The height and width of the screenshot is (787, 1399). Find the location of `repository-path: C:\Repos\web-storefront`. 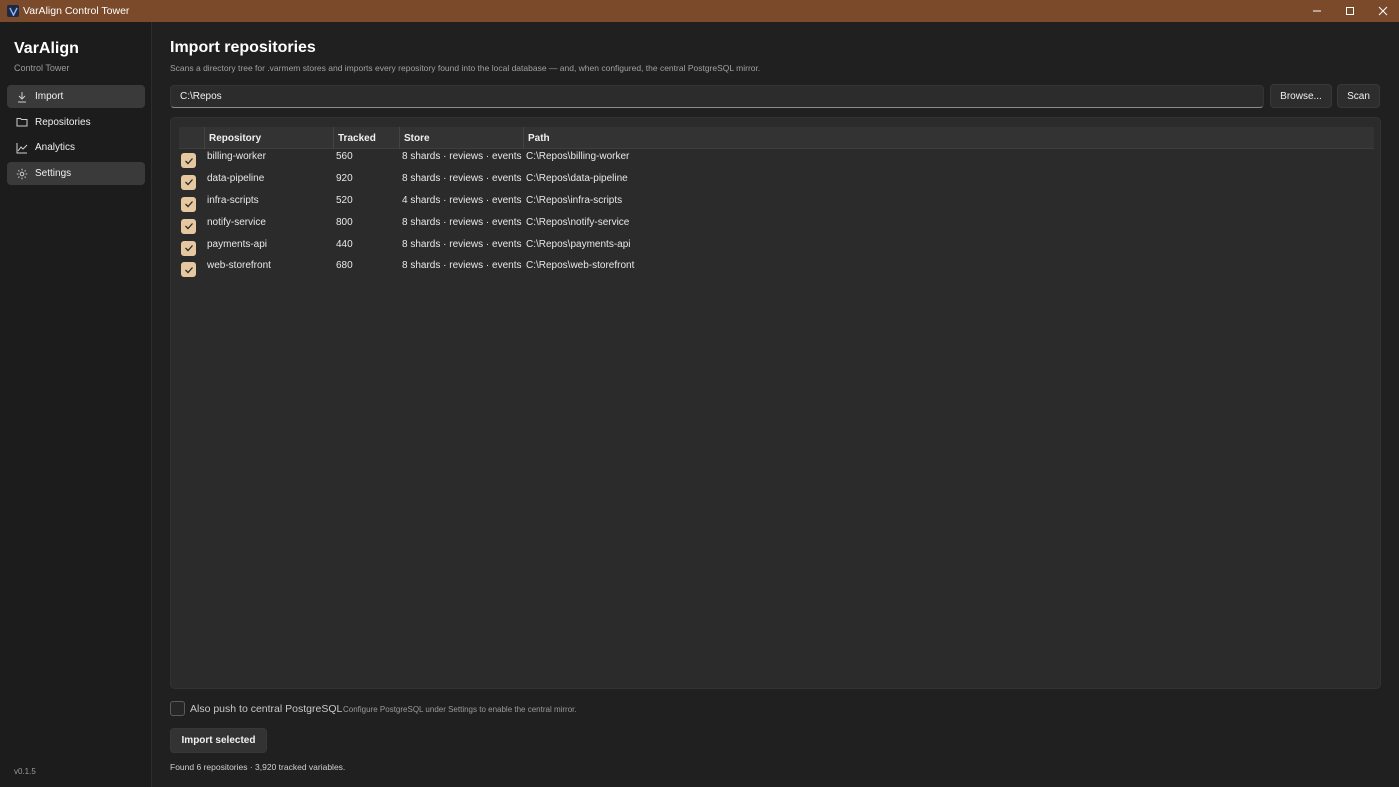

repository-path: C:\Repos\web-storefront is located at coordinates (580, 266).